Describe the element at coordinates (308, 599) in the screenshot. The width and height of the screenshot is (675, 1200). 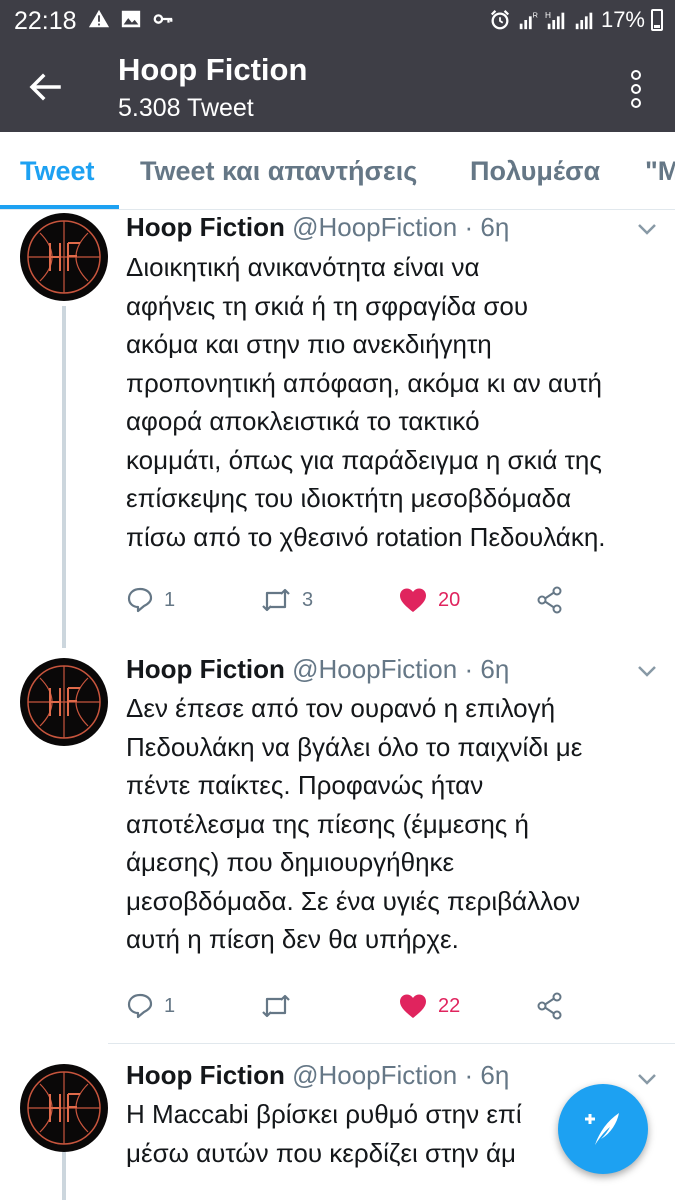
I see `retweet-count: 3` at that location.